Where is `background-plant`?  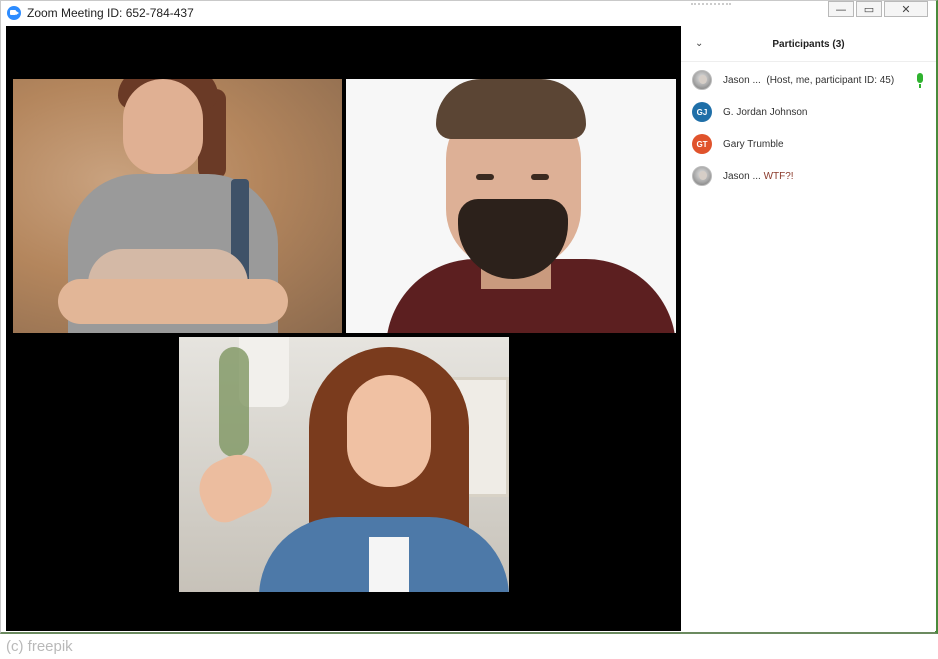
background-plant is located at coordinates (234, 402).